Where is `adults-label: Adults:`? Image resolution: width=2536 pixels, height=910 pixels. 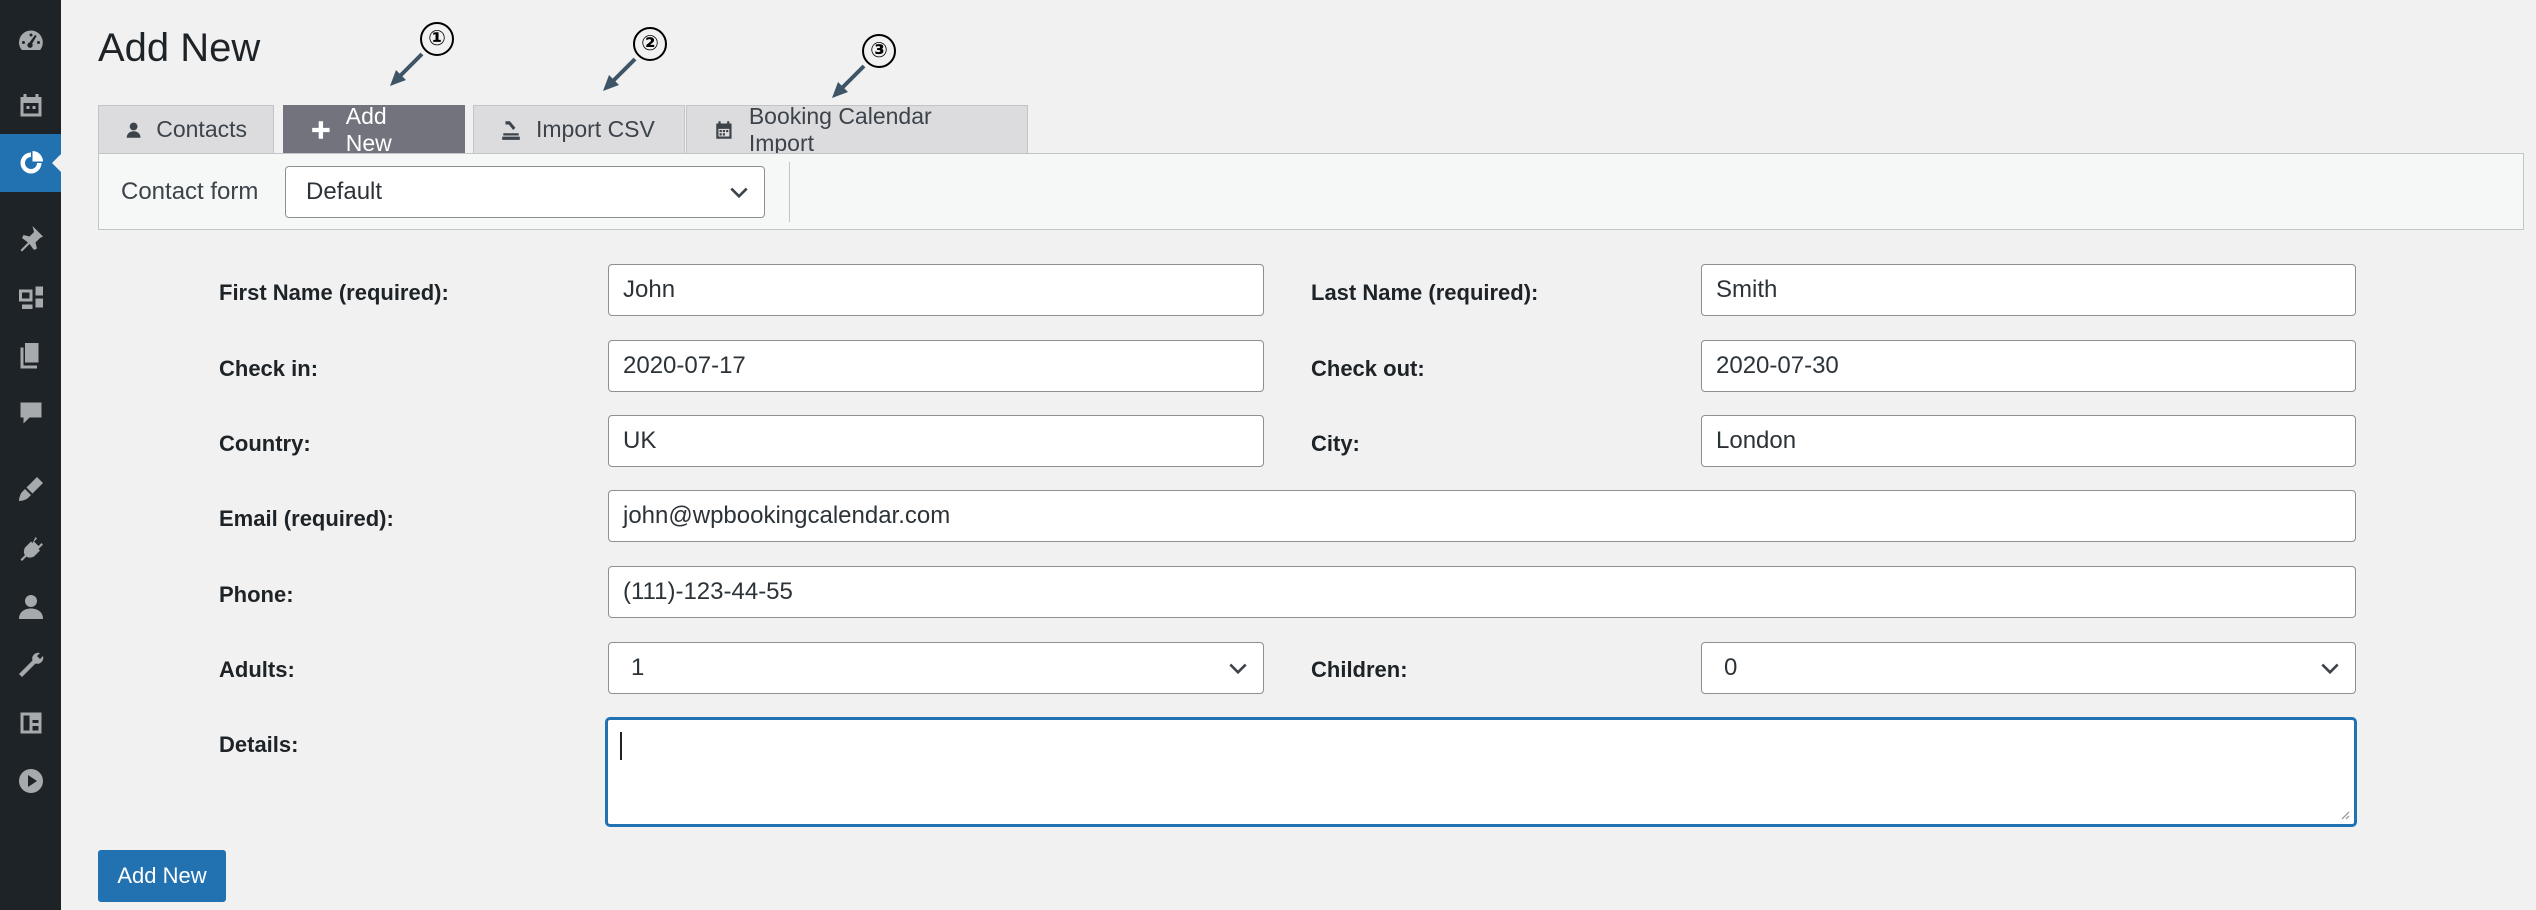
adults-label: Adults: is located at coordinates (257, 669).